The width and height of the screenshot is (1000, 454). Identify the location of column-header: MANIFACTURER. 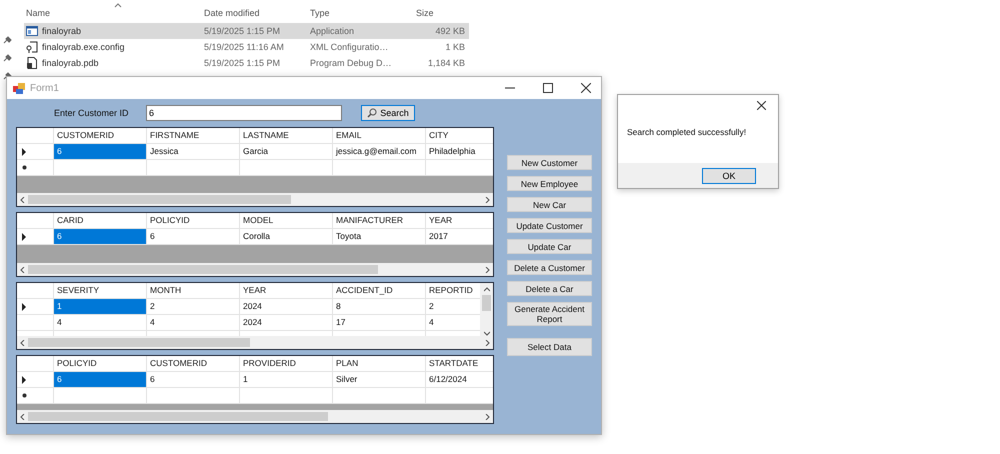
(379, 221).